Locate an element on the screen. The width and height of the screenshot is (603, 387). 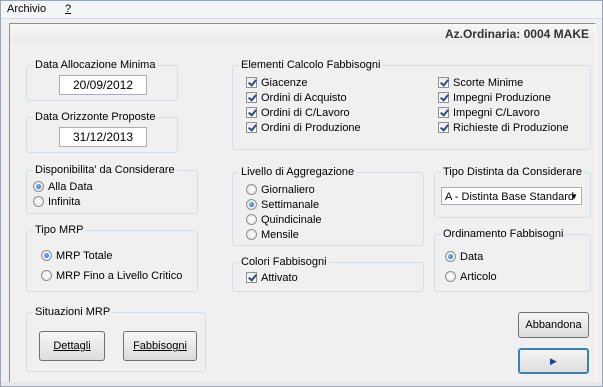
group-title: Ordinamento Fabbisogni is located at coordinates (503, 234).